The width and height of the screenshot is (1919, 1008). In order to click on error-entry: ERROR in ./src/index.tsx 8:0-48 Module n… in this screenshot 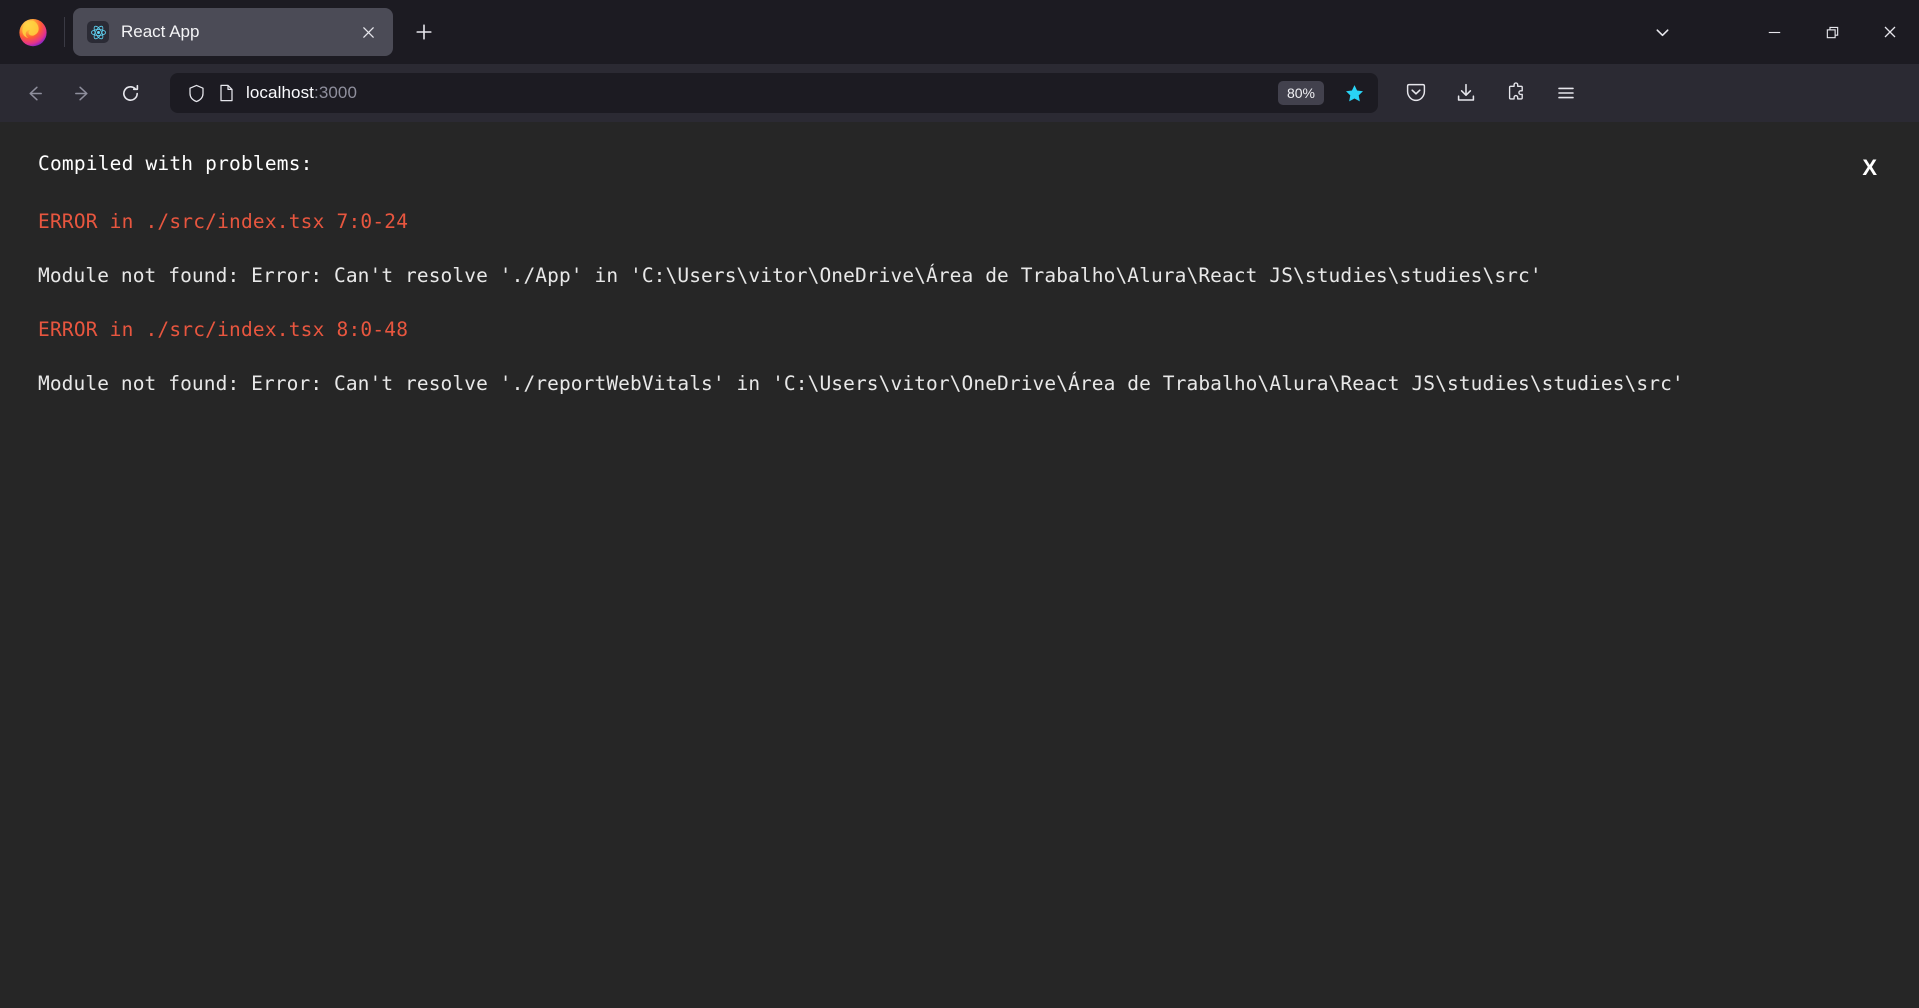, I will do `click(961, 357)`.